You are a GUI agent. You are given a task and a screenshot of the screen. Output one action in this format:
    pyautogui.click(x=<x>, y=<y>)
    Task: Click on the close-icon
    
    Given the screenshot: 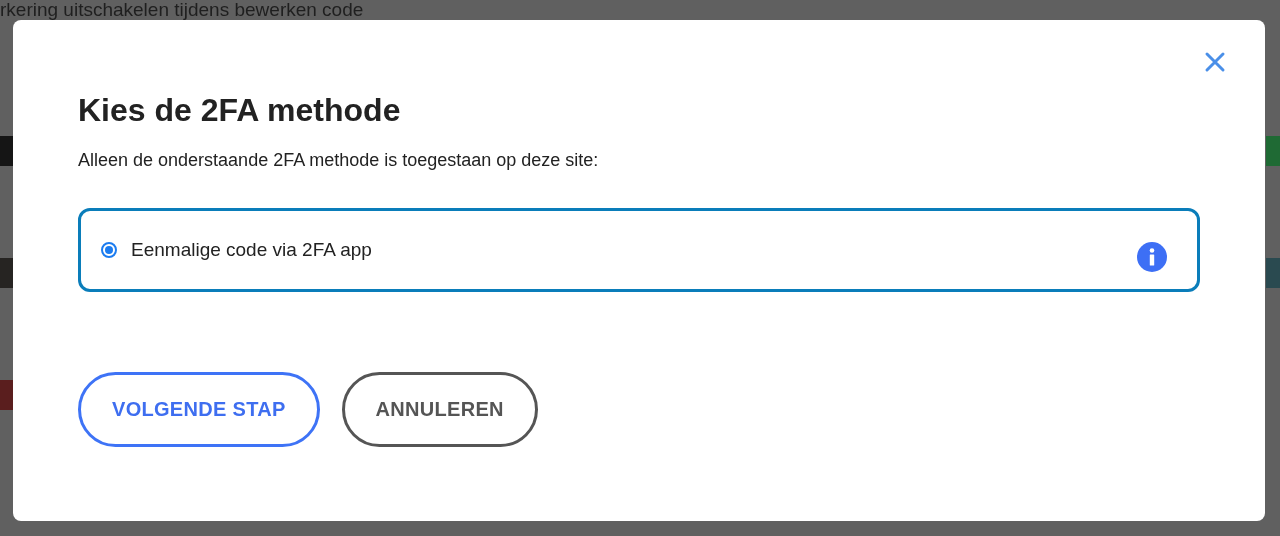 What is the action you would take?
    pyautogui.click(x=1215, y=62)
    